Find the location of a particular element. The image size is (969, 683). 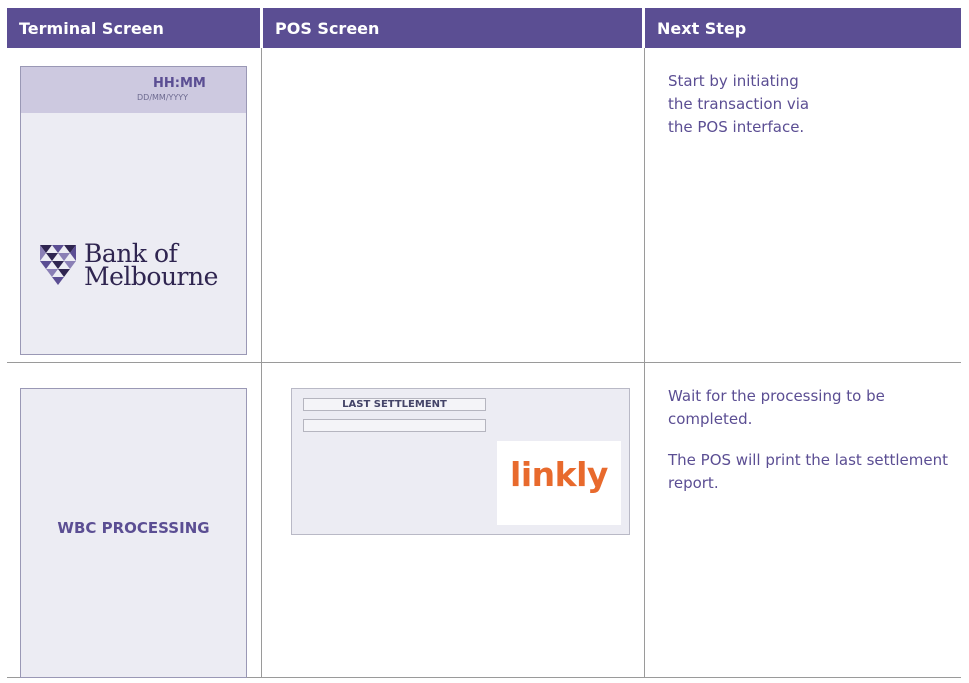

next-step-line: the transaction via is located at coordinates (739, 104).